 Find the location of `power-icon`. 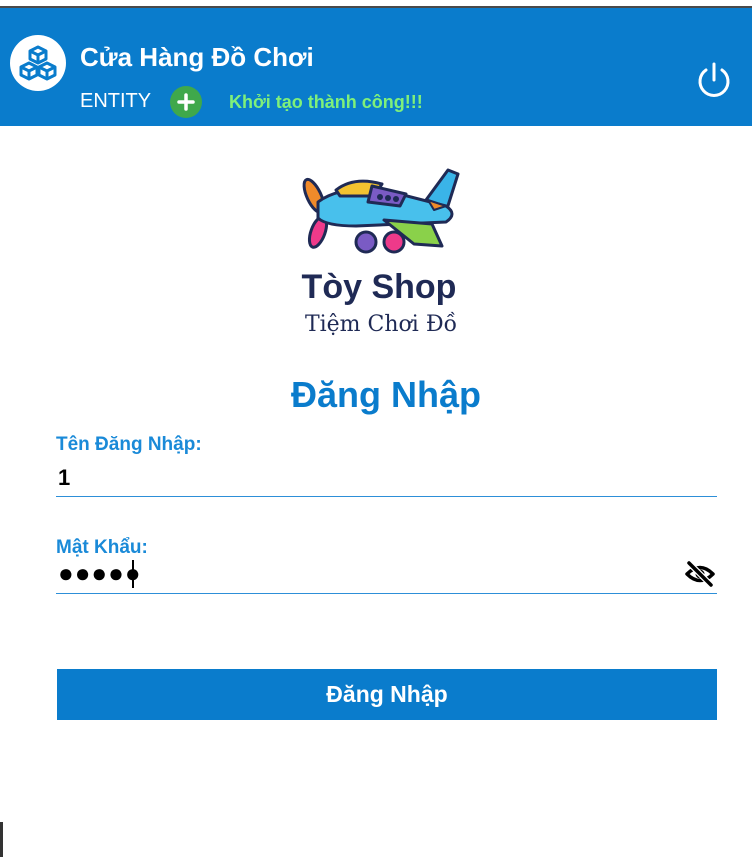

power-icon is located at coordinates (714, 79).